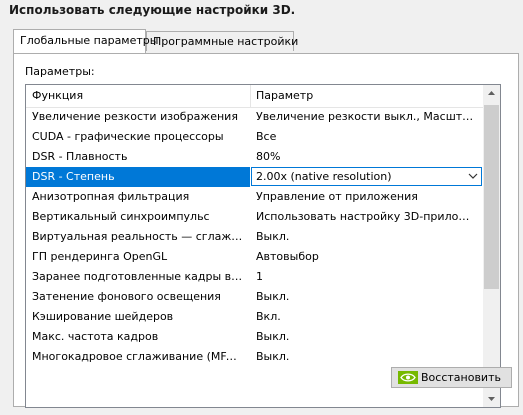  I want to click on setting-cell: 80%, so click(268, 156).